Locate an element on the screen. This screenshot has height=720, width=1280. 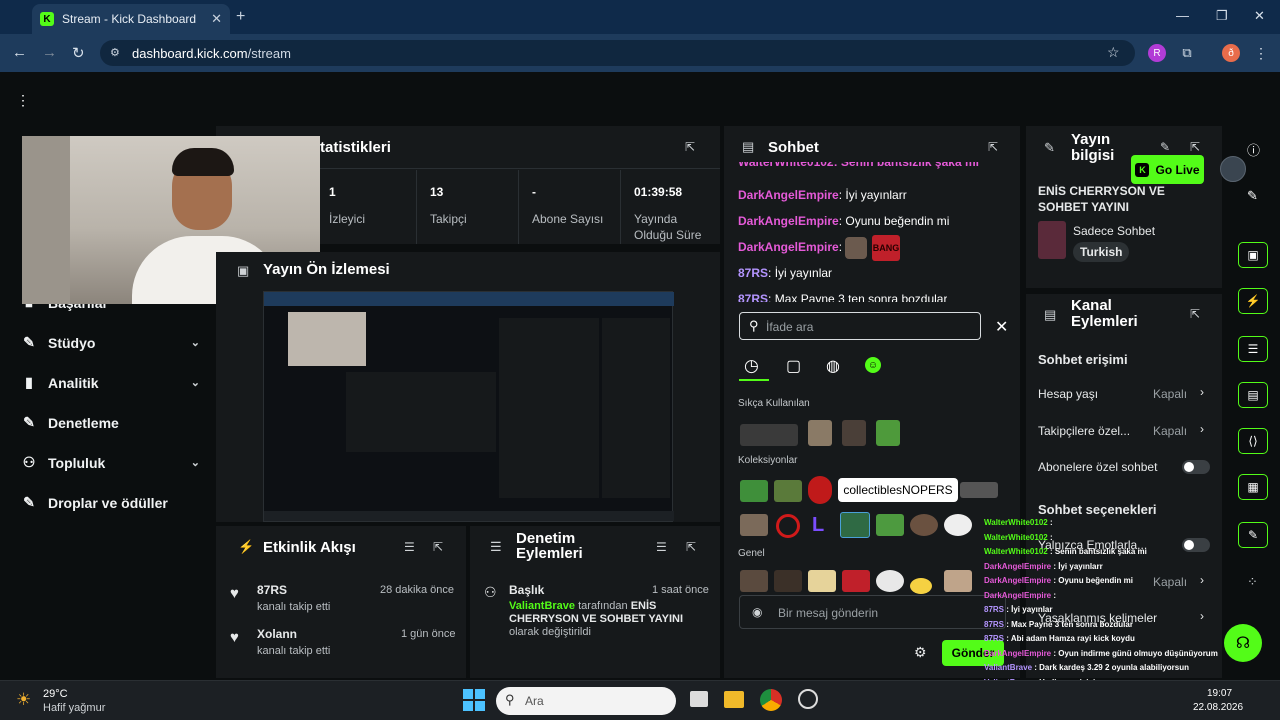
extensions-puzzle-icon: ⧉ is located at coordinates (1187, 53).